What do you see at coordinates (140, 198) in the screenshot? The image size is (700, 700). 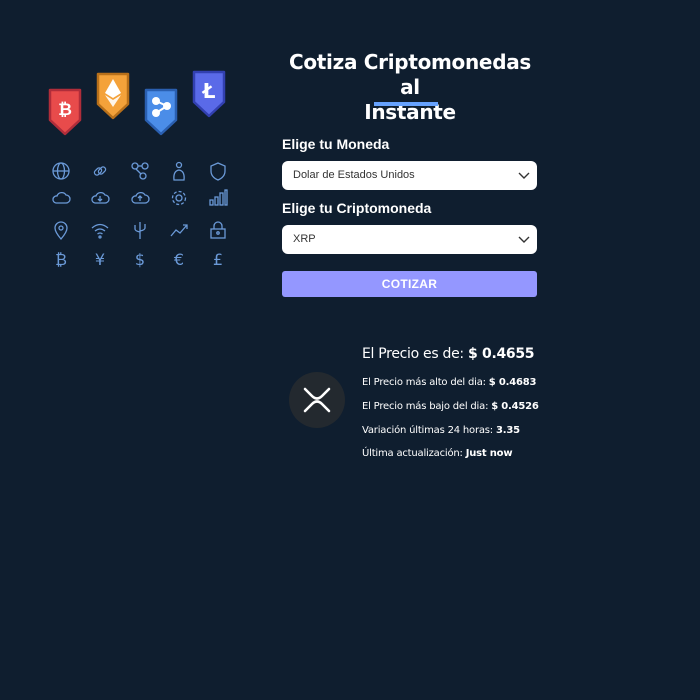 I see `cloud-upload-icon` at bounding box center [140, 198].